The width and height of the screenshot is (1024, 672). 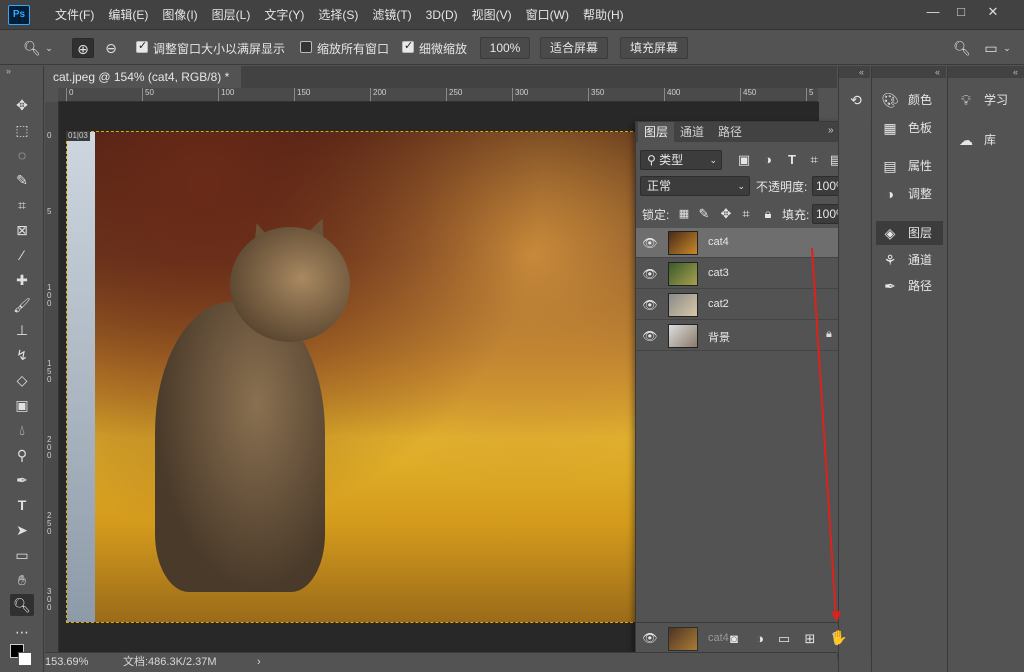 I want to click on zoom-in-icon: ⊕, so click(x=83, y=48).